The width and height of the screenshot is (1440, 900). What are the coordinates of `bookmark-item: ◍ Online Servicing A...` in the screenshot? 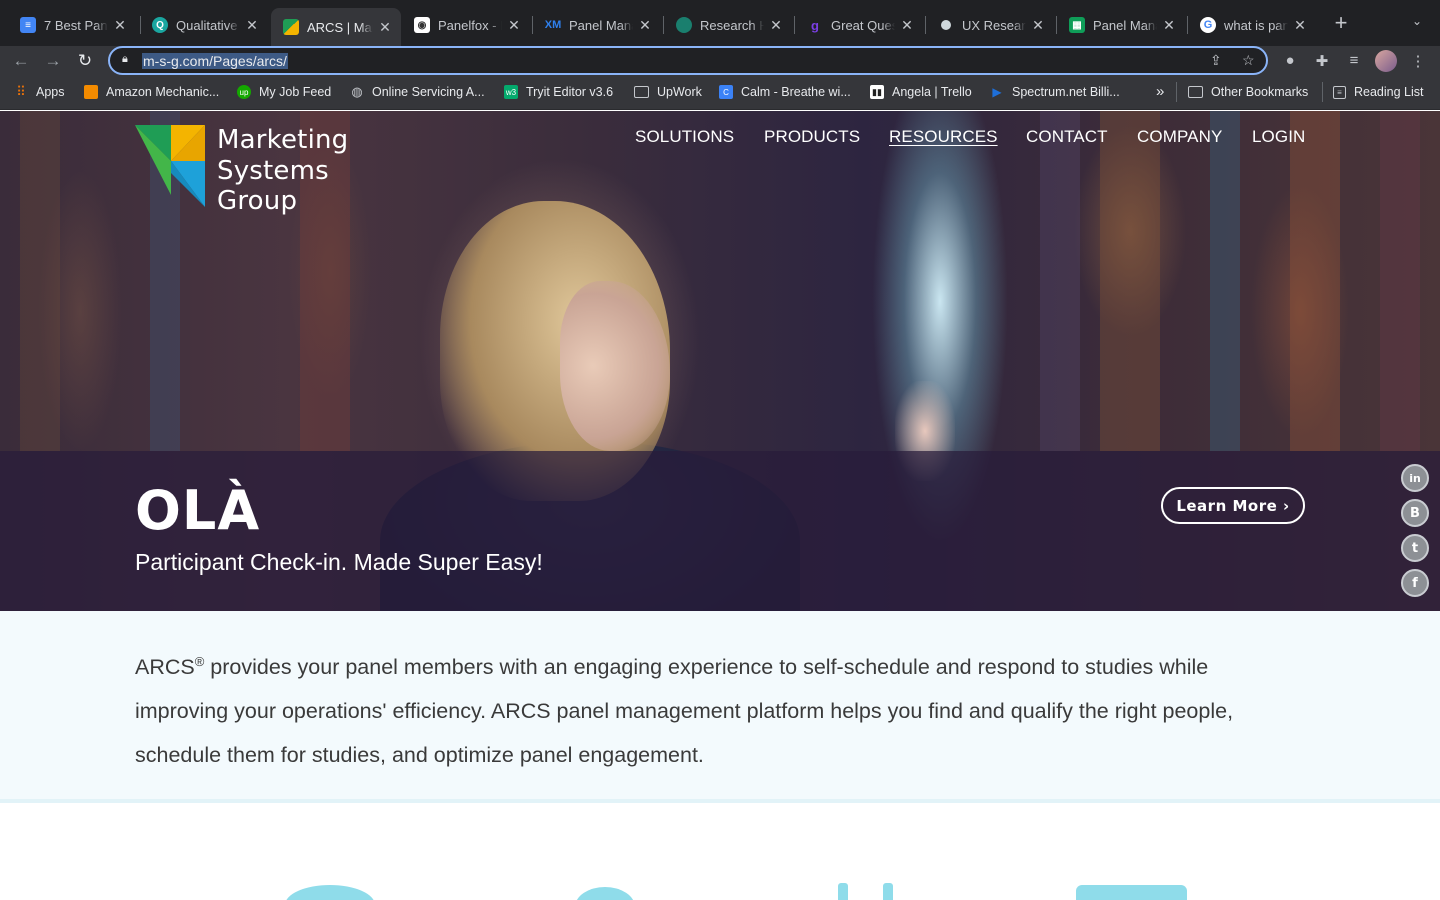 It's located at (417, 91).